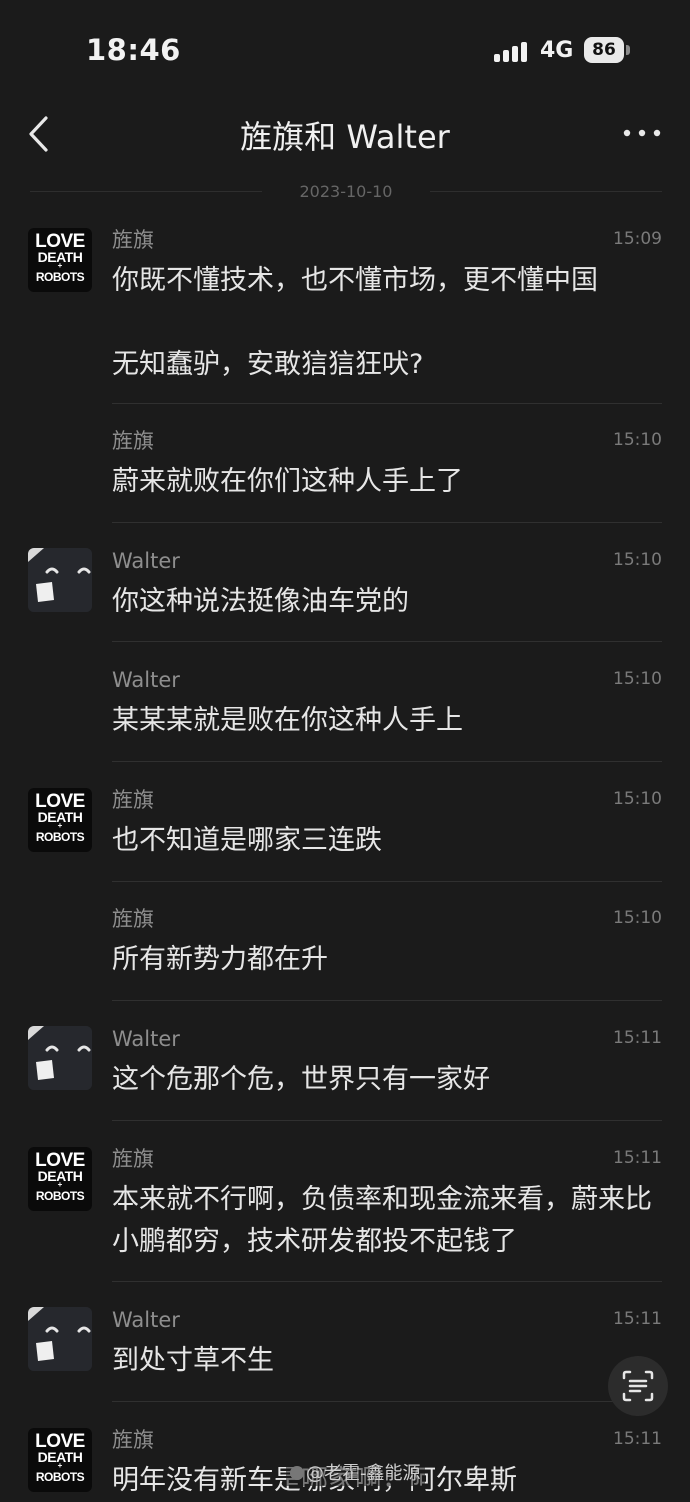 The height and width of the screenshot is (1502, 690). I want to click on message-item: 旌旗 15:10 蔚来就败在你们这种人手上了, so click(387, 467).